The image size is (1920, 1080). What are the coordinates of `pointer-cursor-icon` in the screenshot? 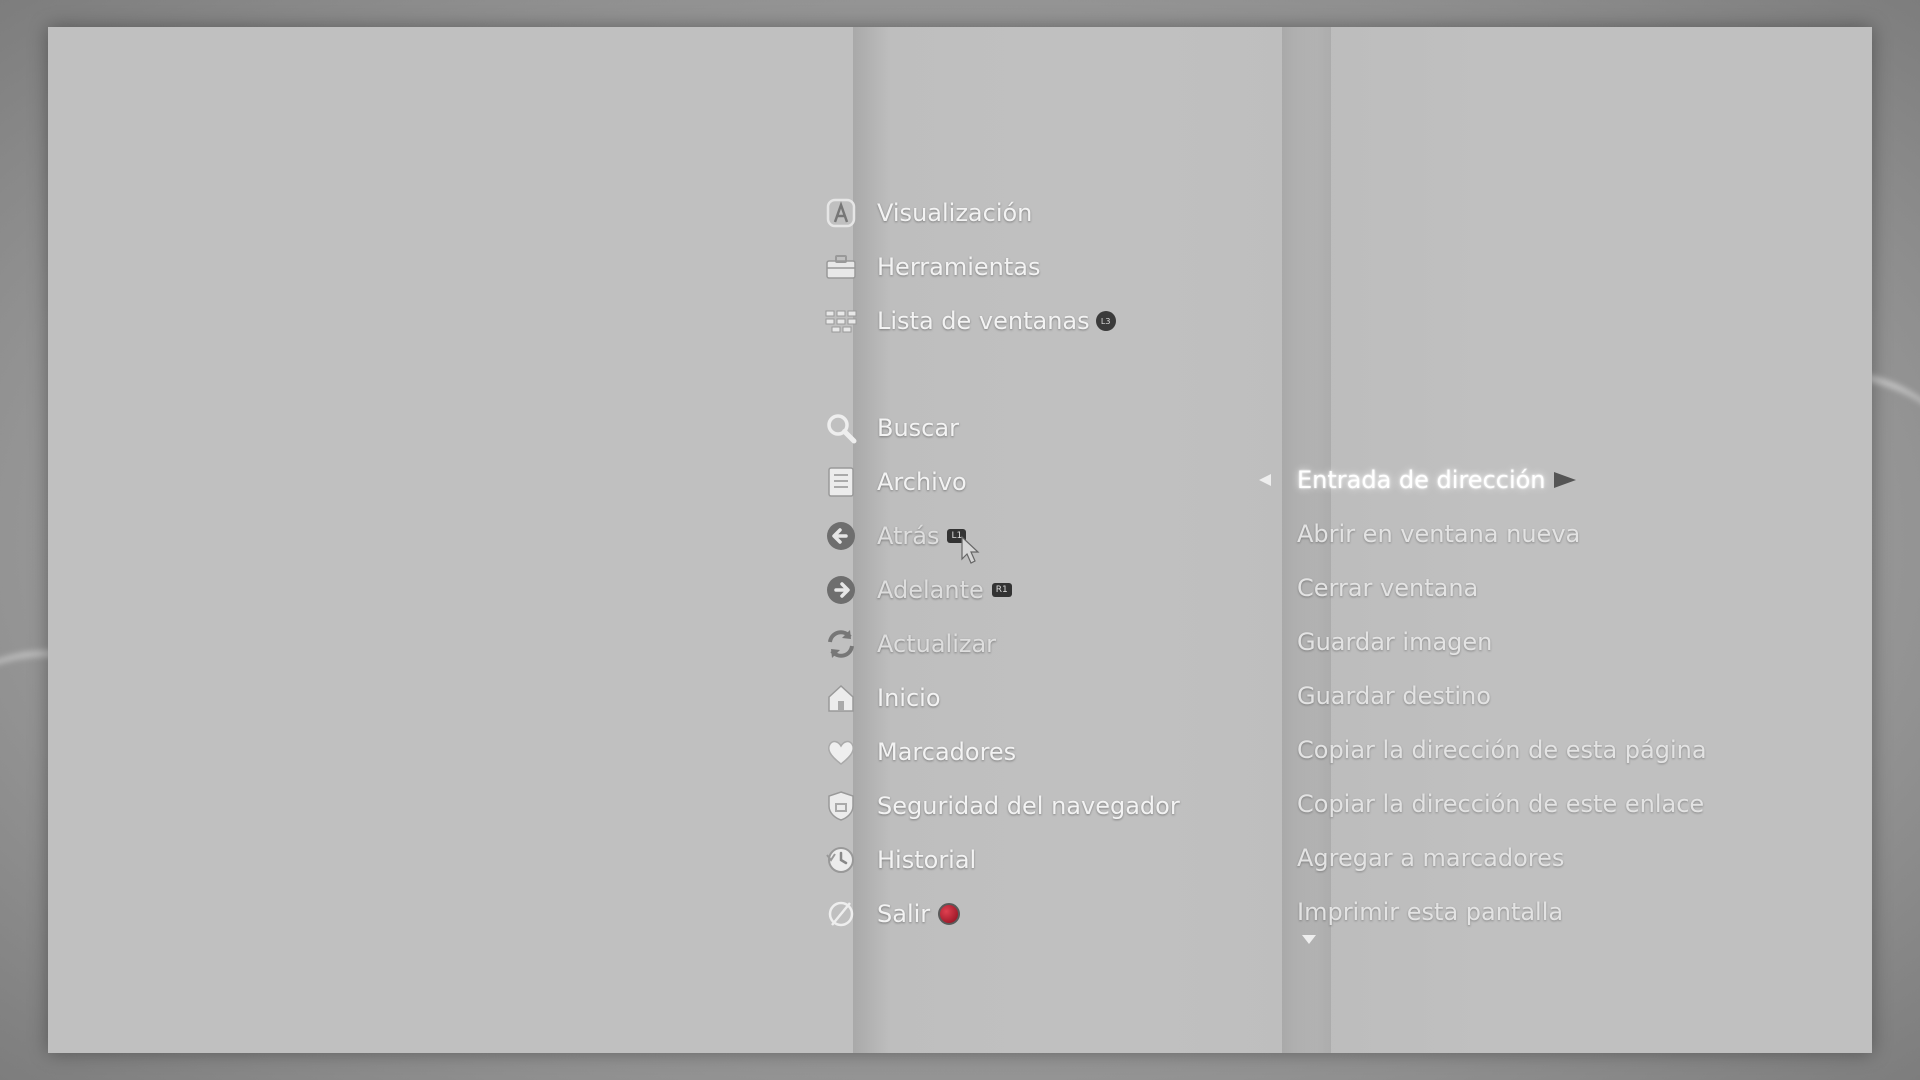 It's located at (970, 549).